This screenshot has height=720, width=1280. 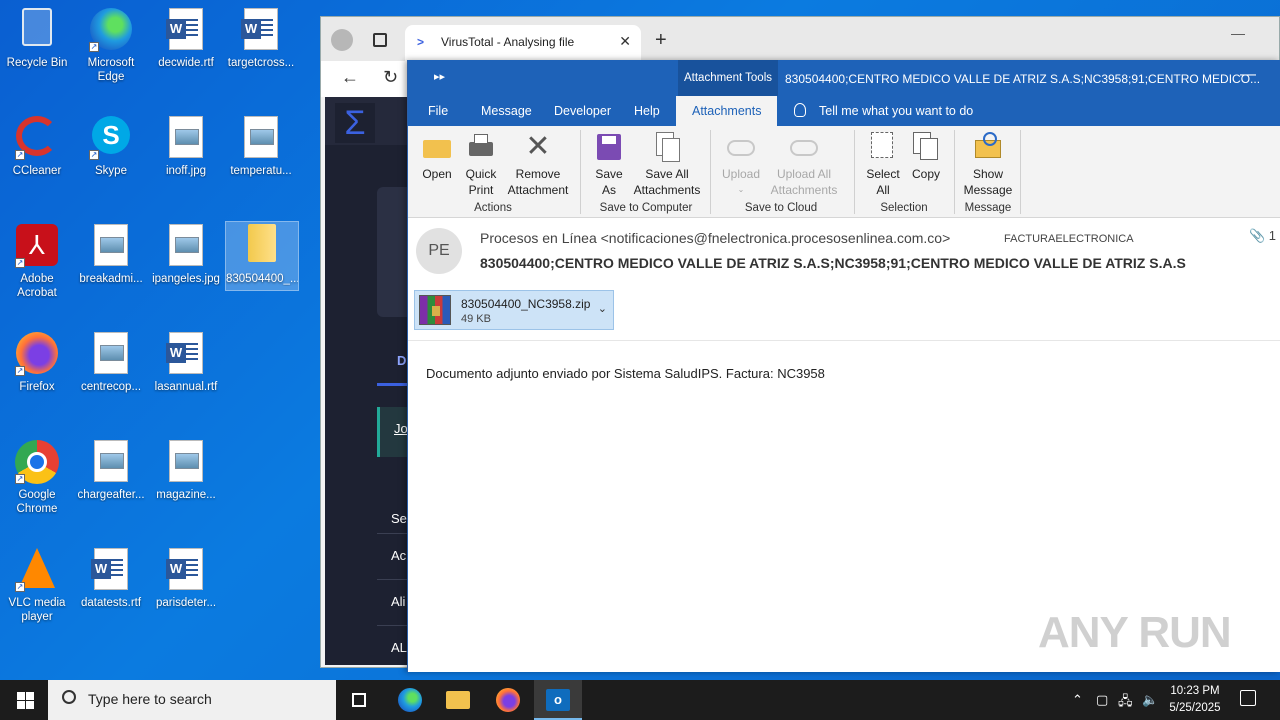 What do you see at coordinates (1125, 703) in the screenshot?
I see `network-icon: 🖧` at bounding box center [1125, 703].